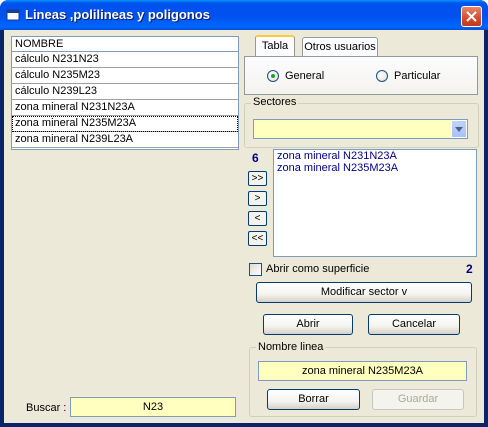 The image size is (488, 427). I want to click on selected-count: 2, so click(469, 269).